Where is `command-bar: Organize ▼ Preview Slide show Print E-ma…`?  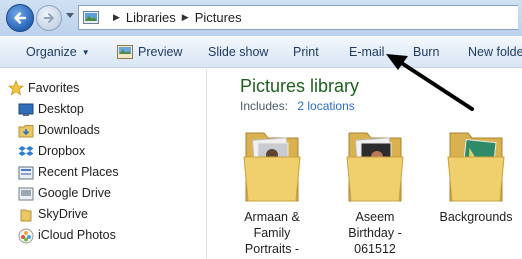 command-bar: Organize ▼ Preview Slide show Print E-ma… is located at coordinates (261, 52).